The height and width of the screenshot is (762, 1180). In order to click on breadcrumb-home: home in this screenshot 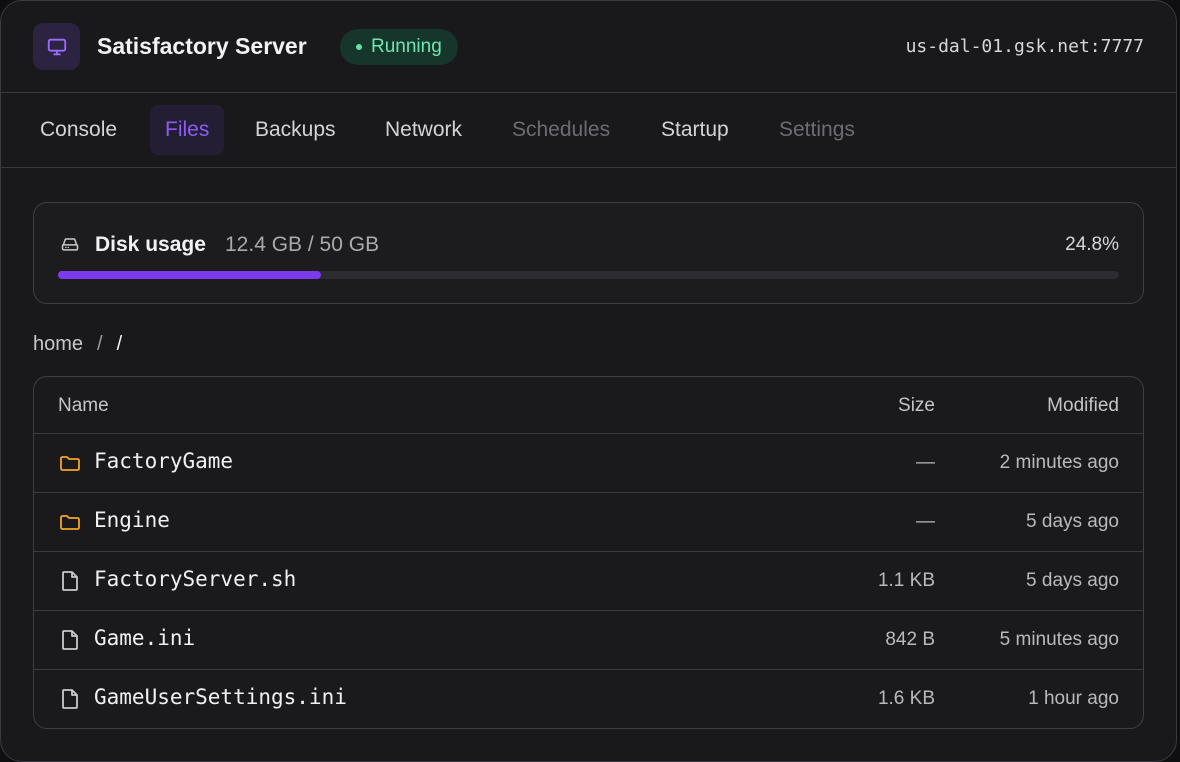, I will do `click(58, 344)`.